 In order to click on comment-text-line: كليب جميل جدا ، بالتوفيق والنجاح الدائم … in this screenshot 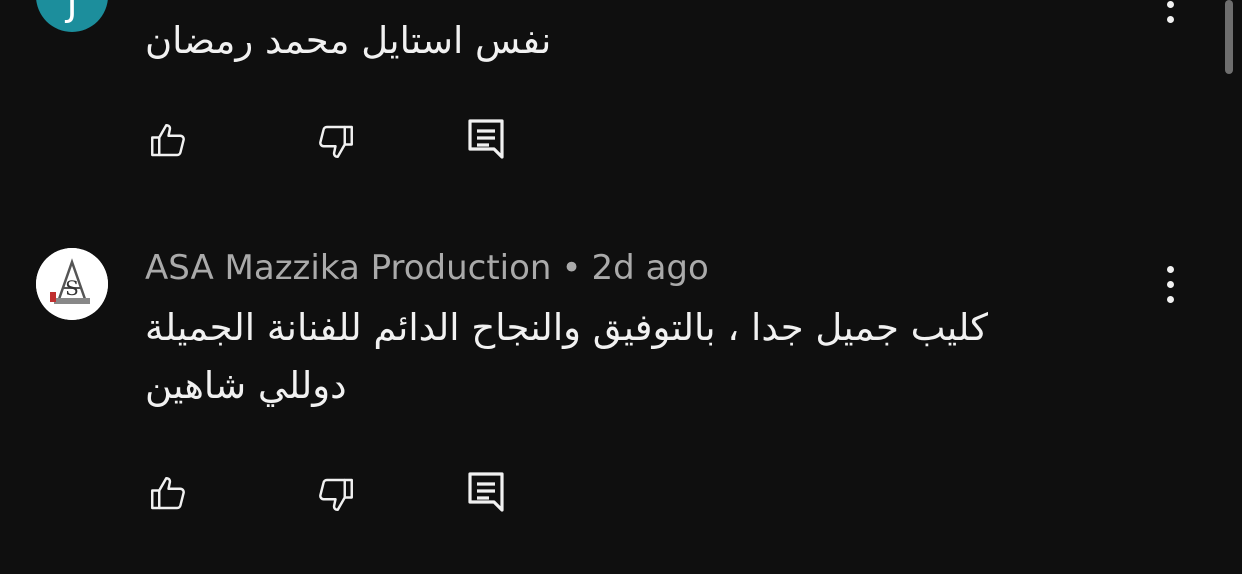, I will do `click(566, 327)`.